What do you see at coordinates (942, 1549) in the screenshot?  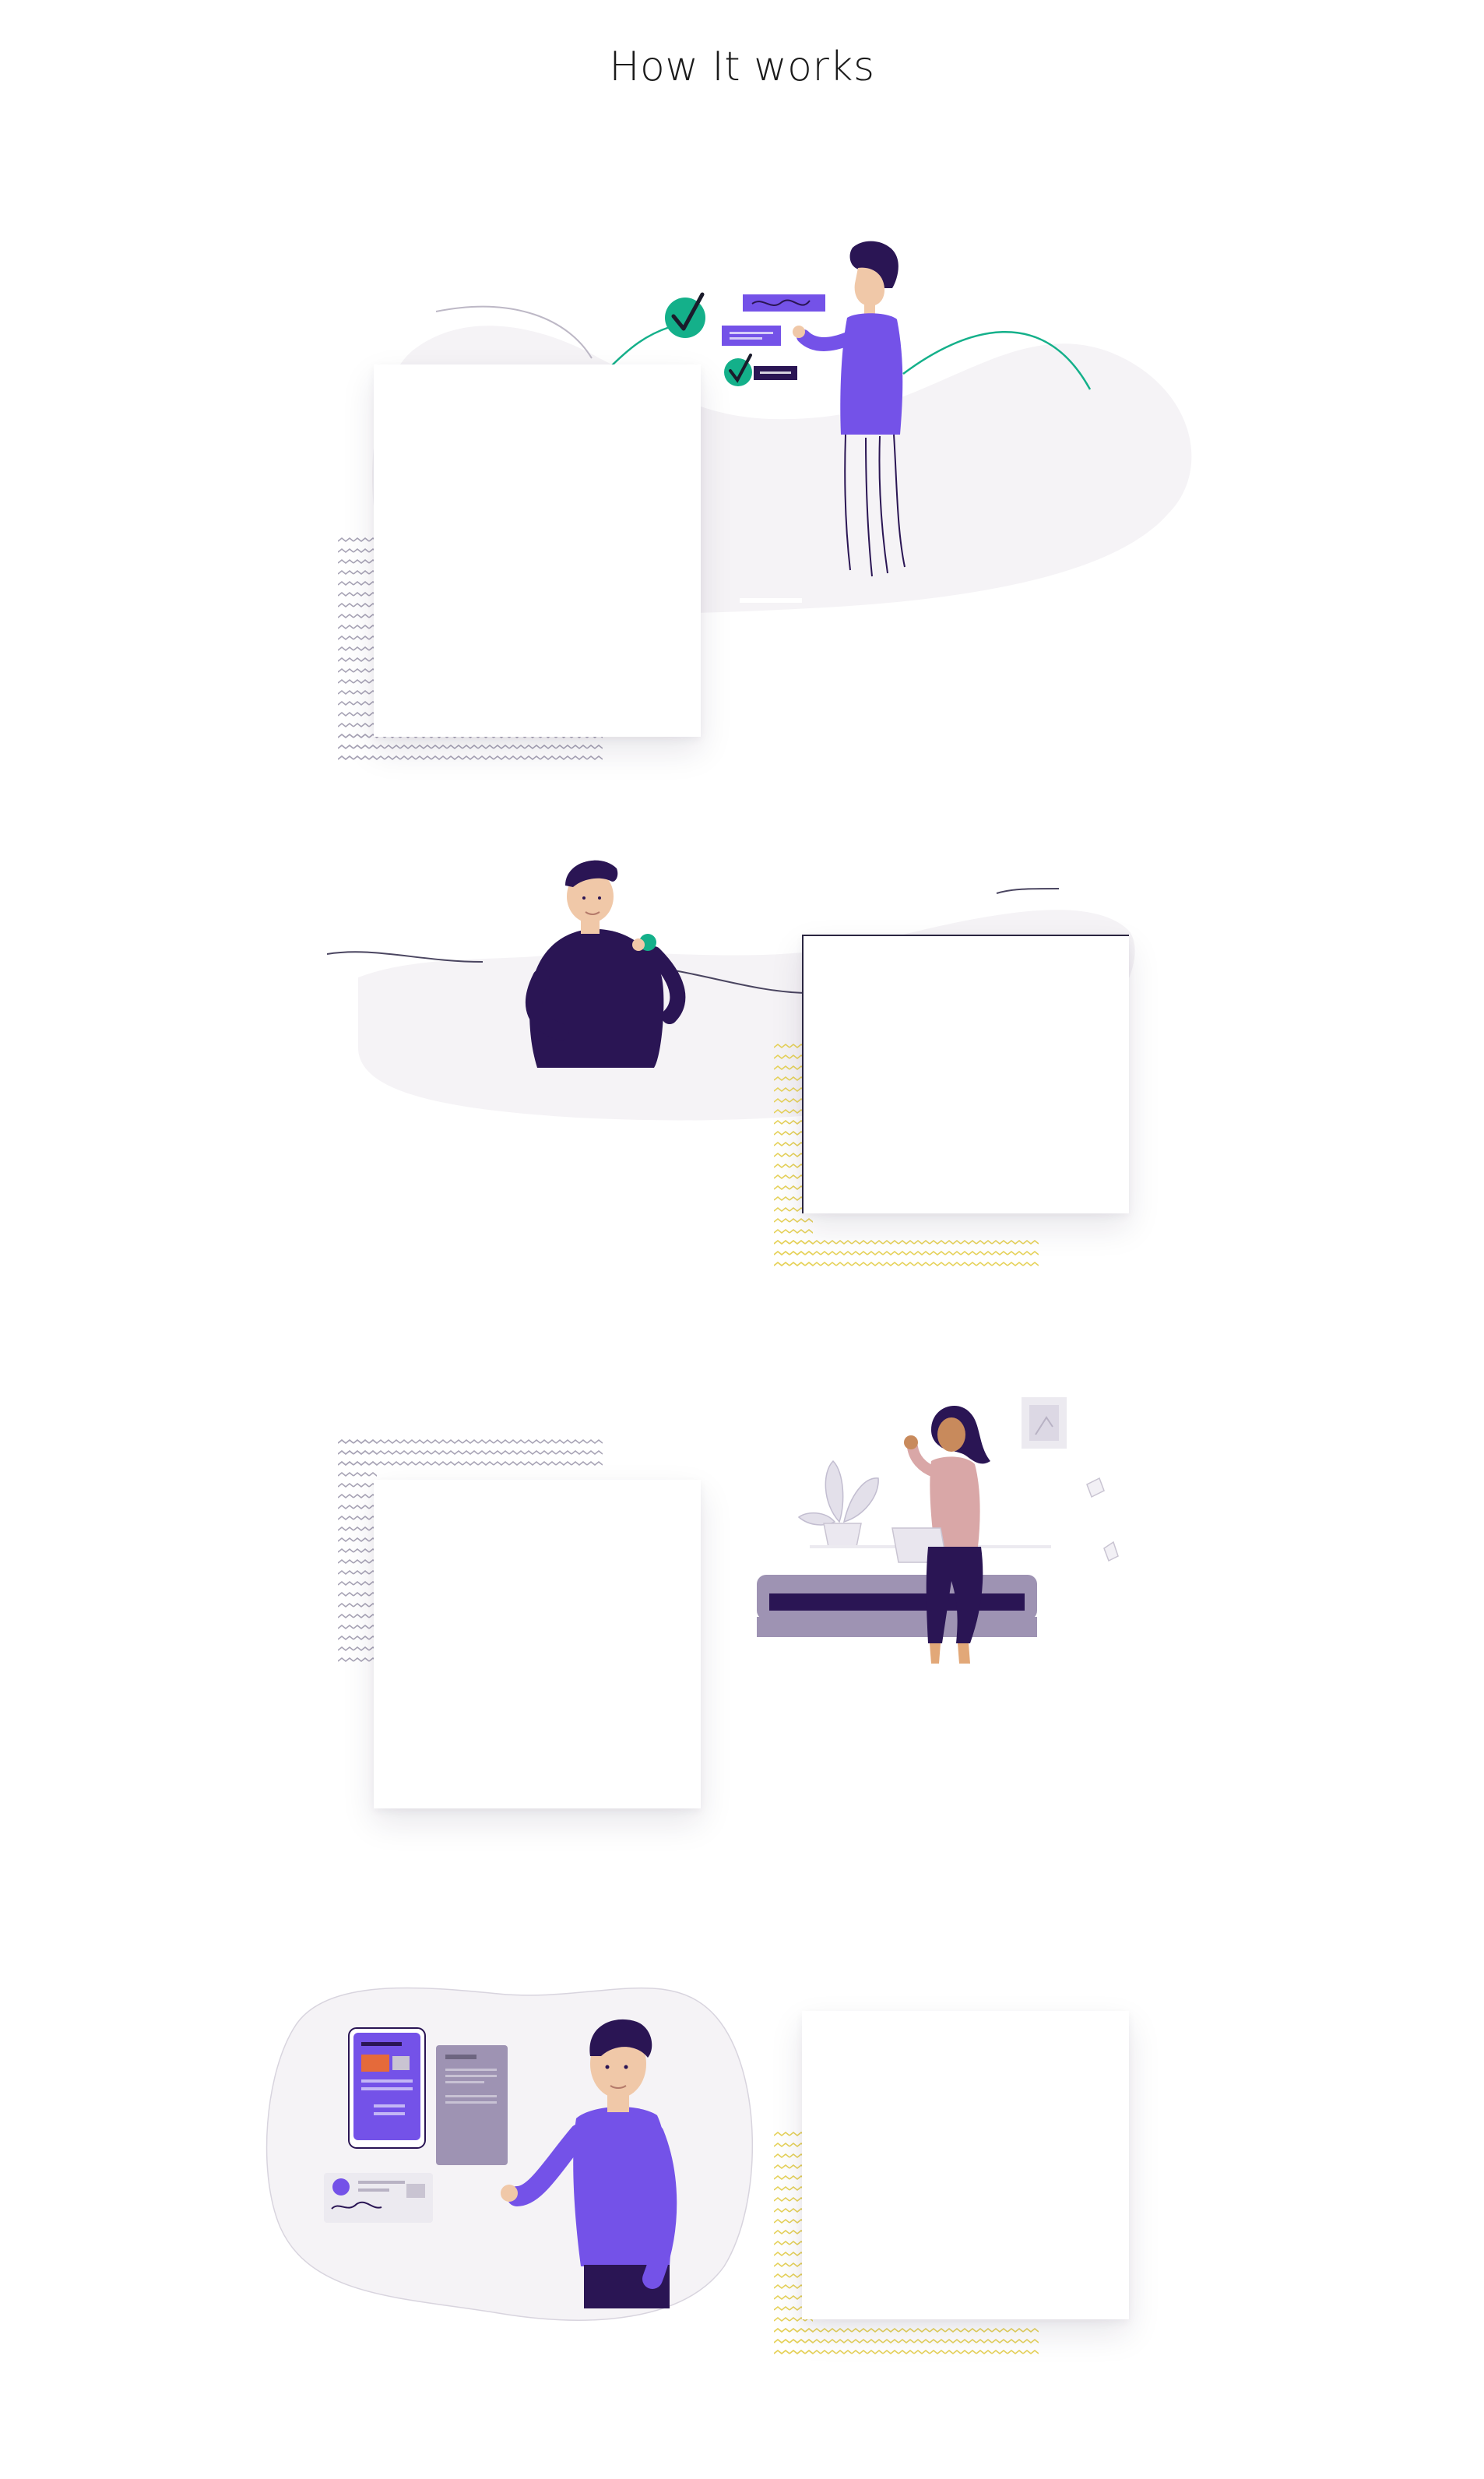 I see `woman-with-laptop-on-sofa-illustration` at bounding box center [942, 1549].